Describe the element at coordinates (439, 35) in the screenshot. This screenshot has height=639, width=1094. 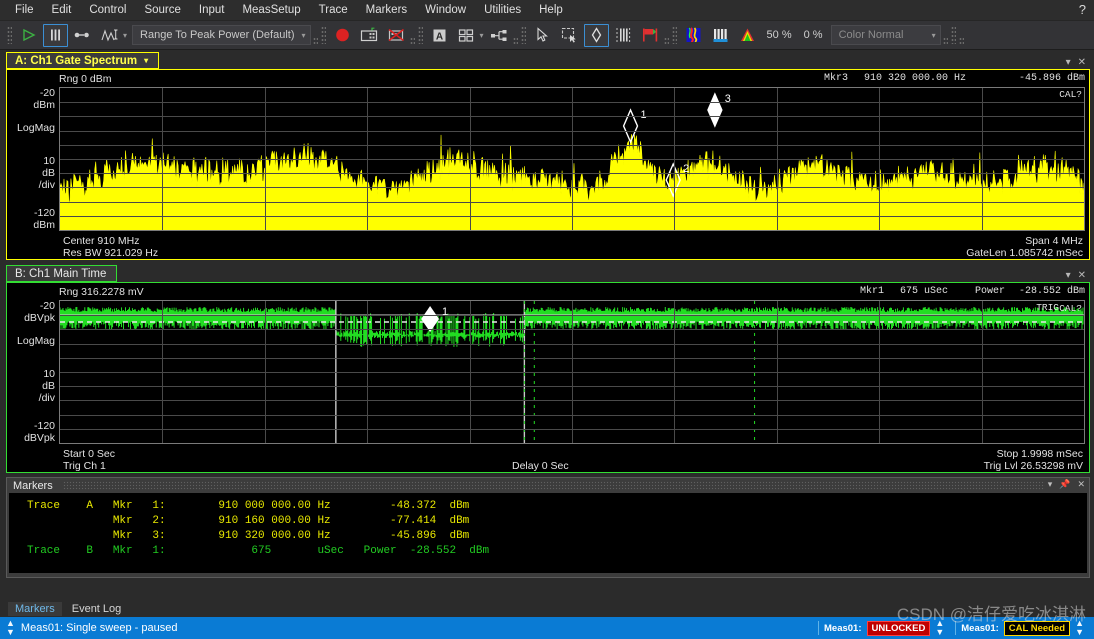
I see `text-annotation-button: A` at that location.